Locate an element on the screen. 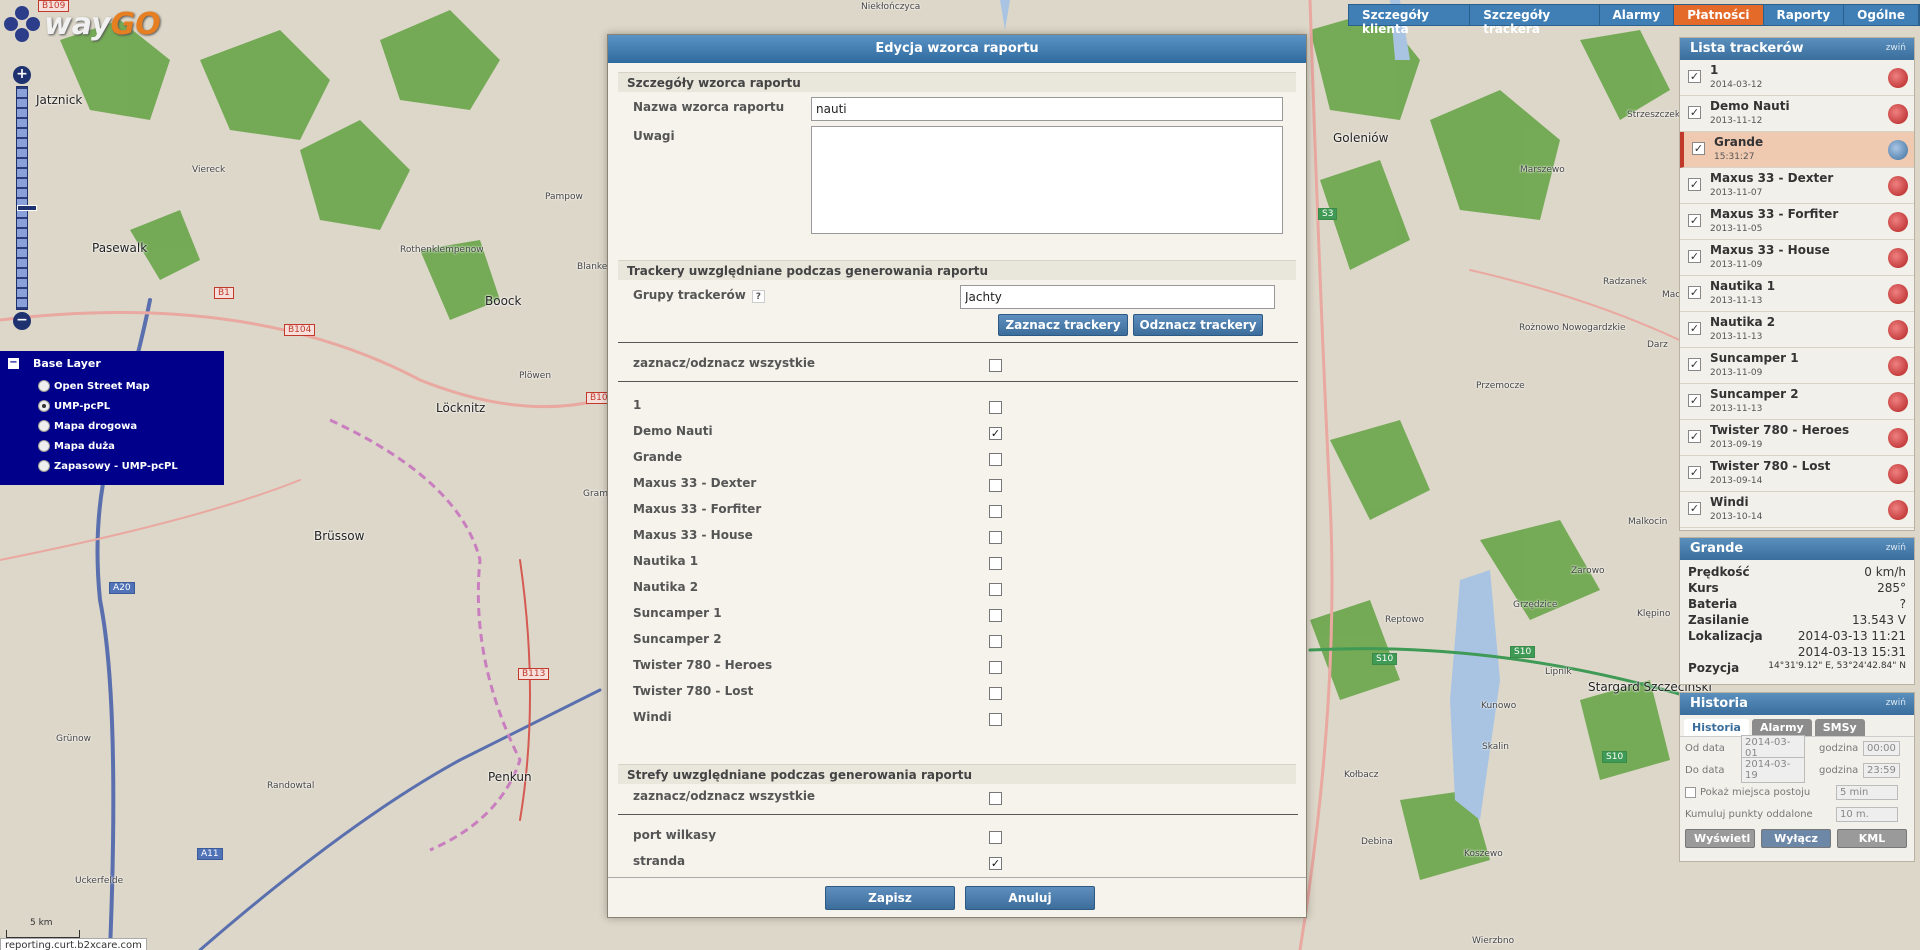  history-tab: Alarmy is located at coordinates (1781, 727).